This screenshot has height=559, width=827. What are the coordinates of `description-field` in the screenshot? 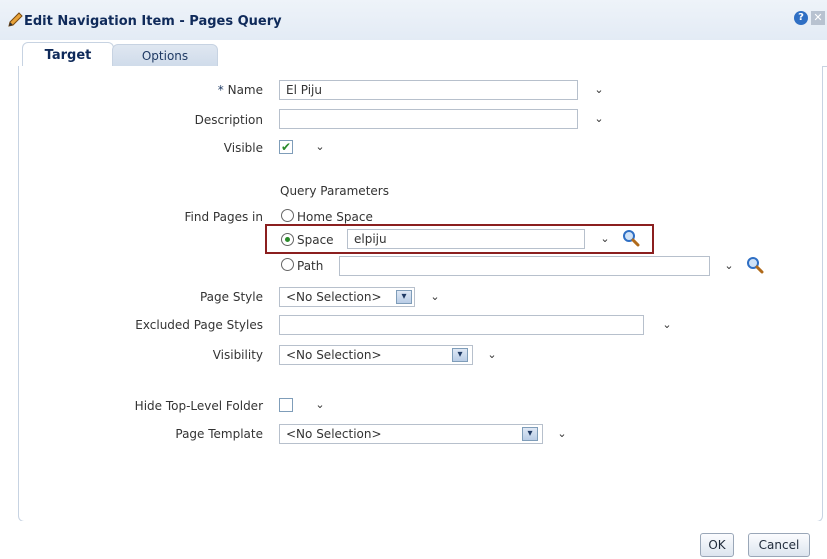 It's located at (428, 119).